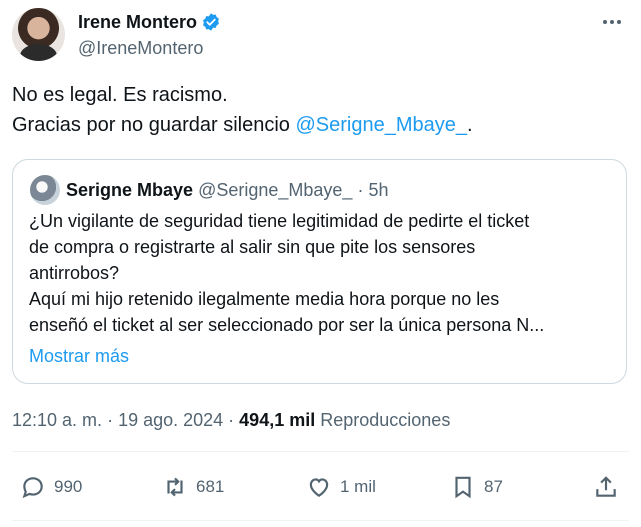 The image size is (641, 527). What do you see at coordinates (45, 190) in the screenshot?
I see `quoted-author-avatar` at bounding box center [45, 190].